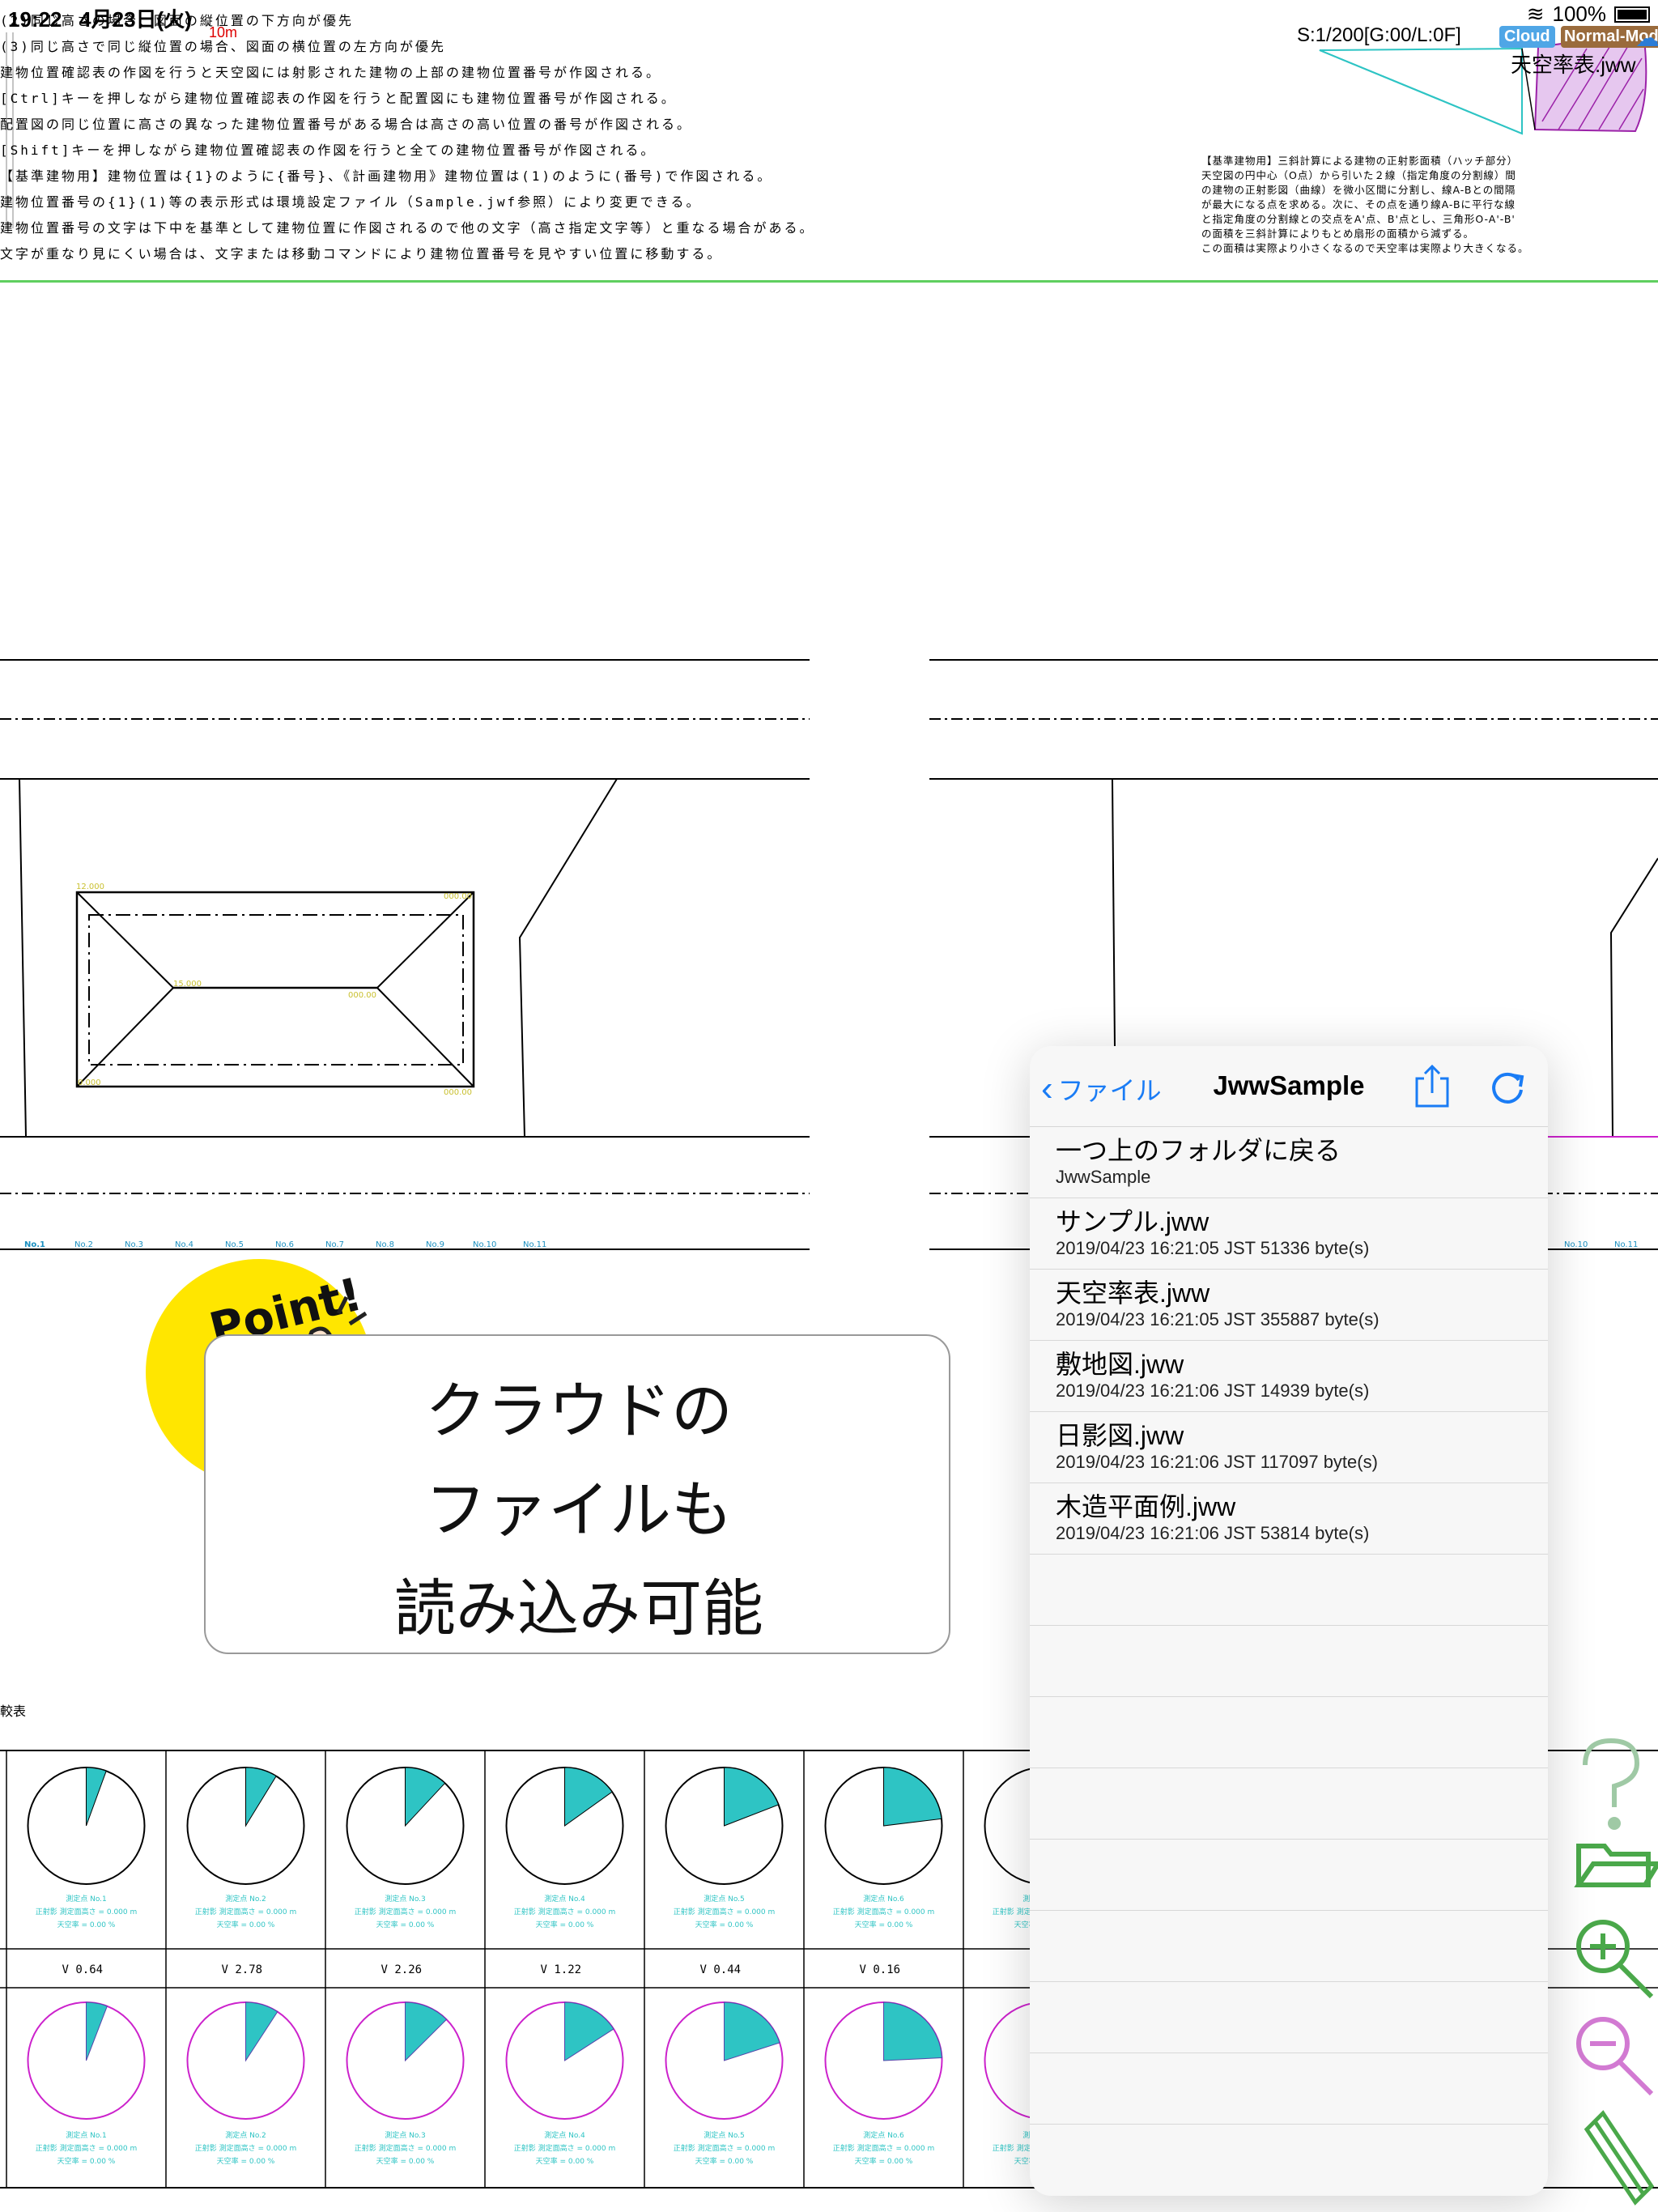 This screenshot has height=2212, width=1658. Describe the element at coordinates (721, 1970) in the screenshot. I see `v-value: V 0.44` at that location.